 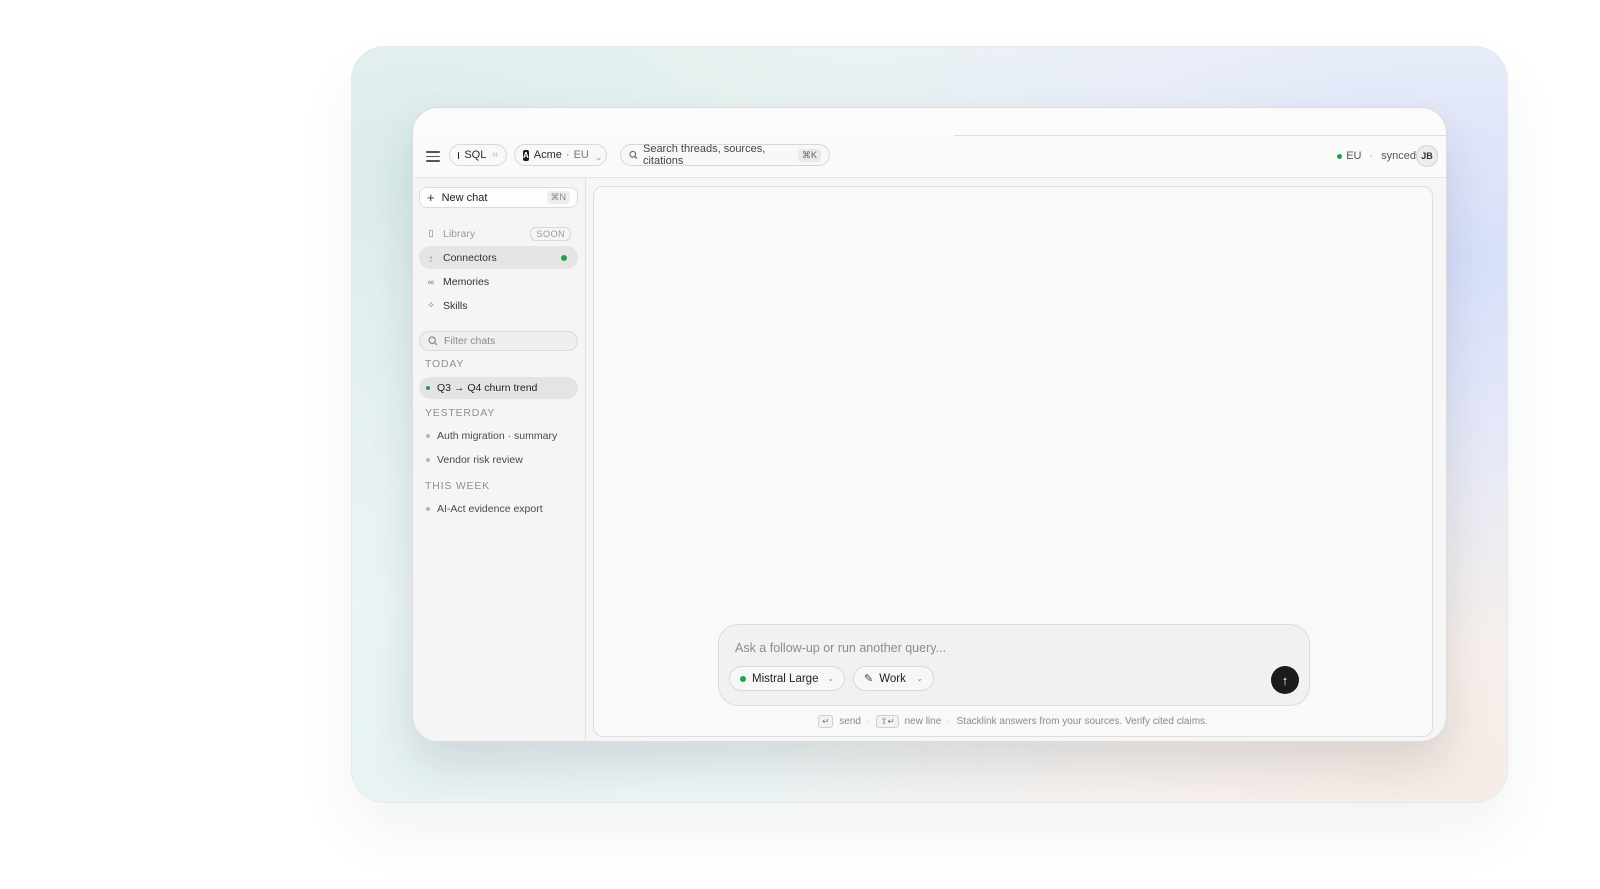 What do you see at coordinates (1376, 156) in the screenshot?
I see `sync-status: EU · synced` at bounding box center [1376, 156].